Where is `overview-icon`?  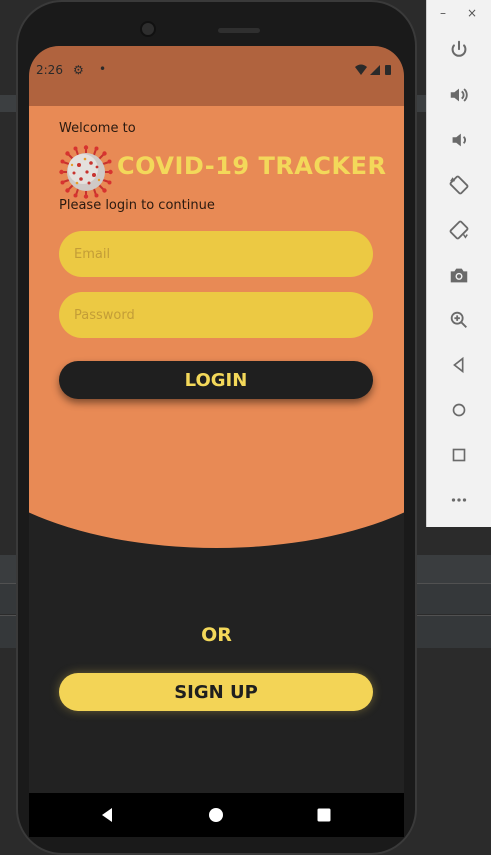
overview-icon is located at coordinates (459, 455).